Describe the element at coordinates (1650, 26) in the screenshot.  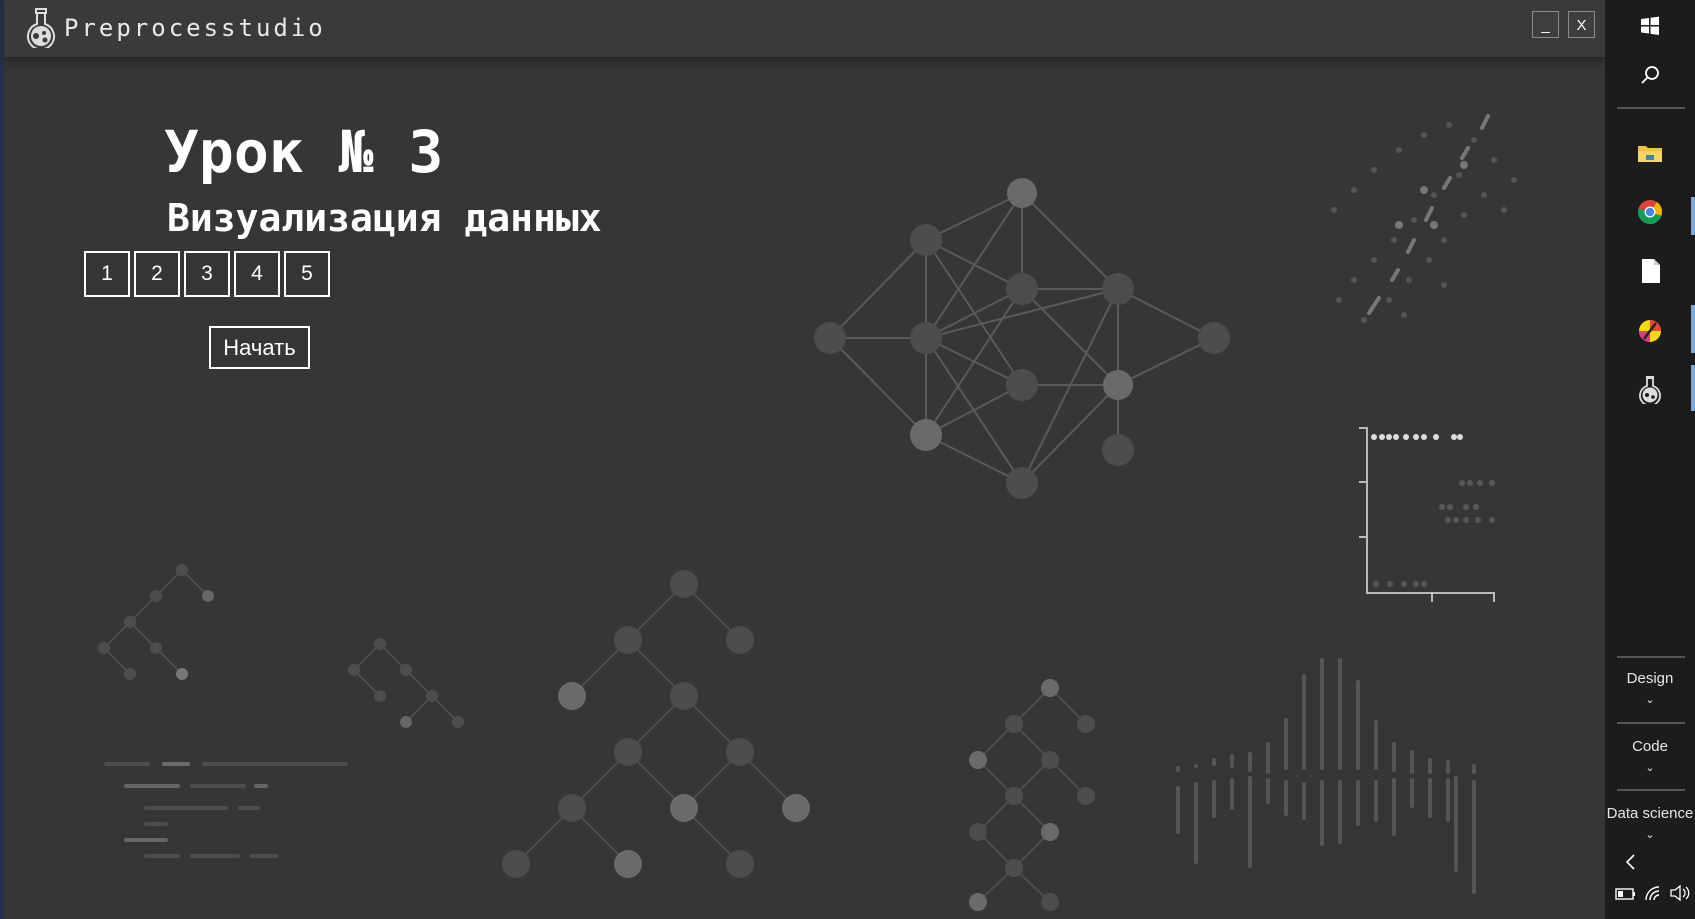
I see `windows-start-icon` at that location.